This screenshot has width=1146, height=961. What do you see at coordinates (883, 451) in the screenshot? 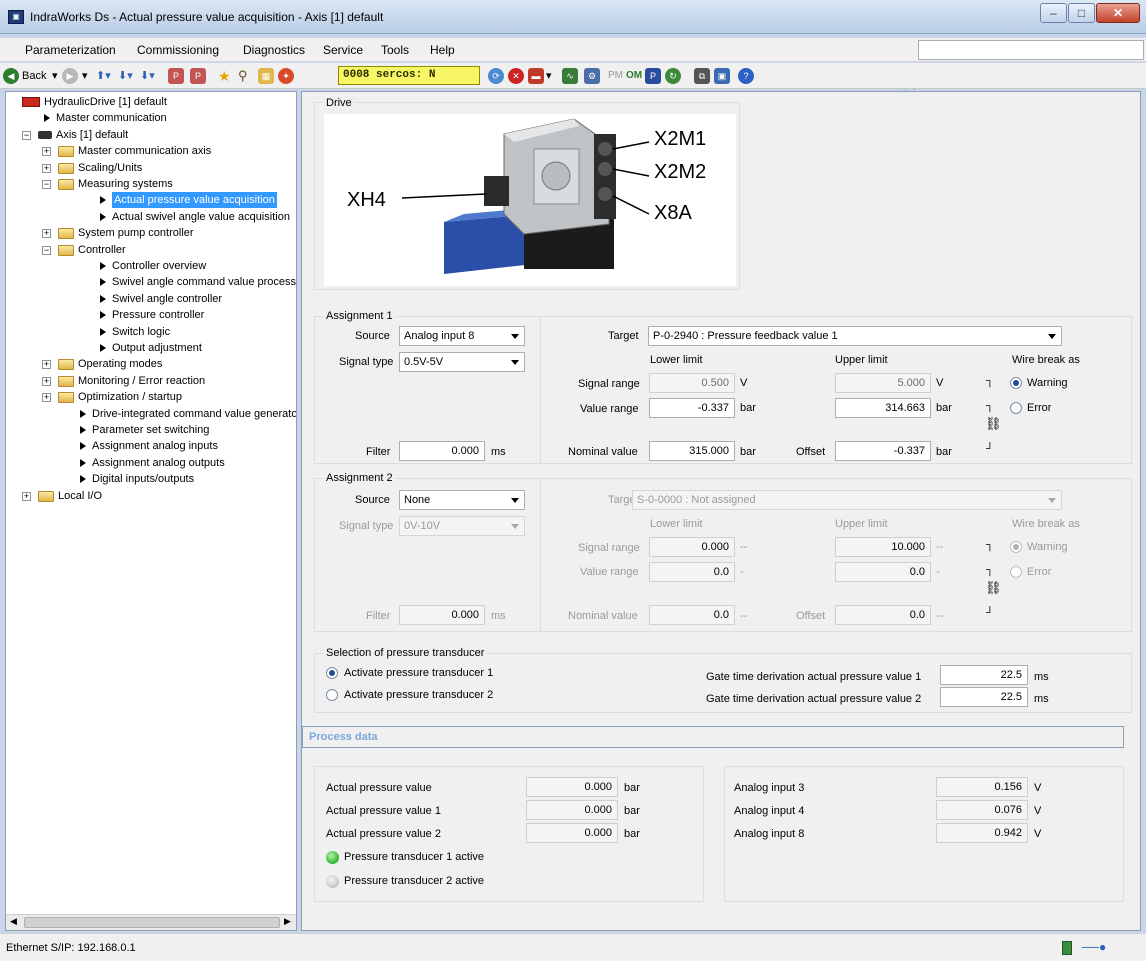
I see `a1-offset-input: -0.337` at bounding box center [883, 451].